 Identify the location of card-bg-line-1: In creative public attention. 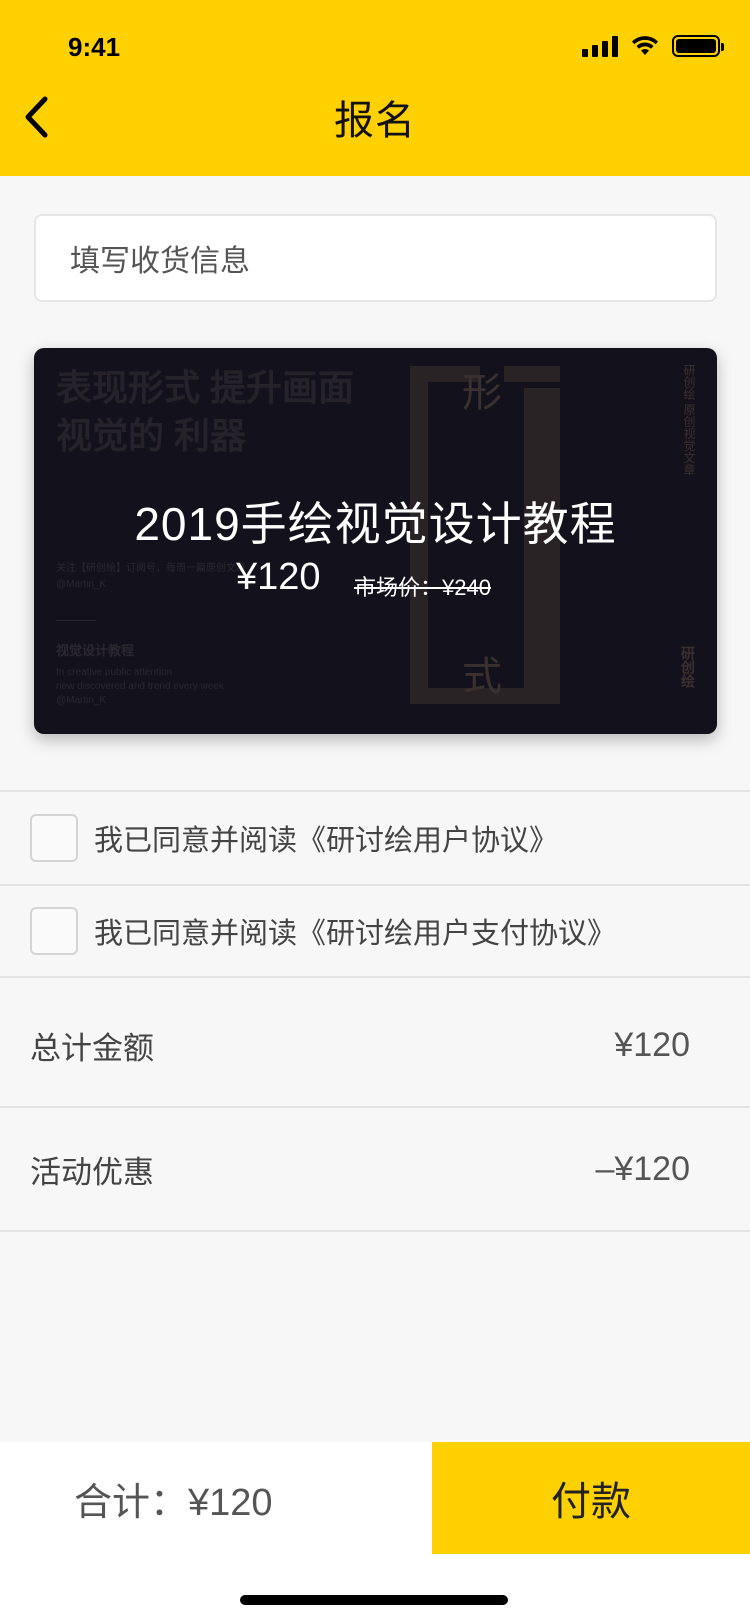
(114, 672).